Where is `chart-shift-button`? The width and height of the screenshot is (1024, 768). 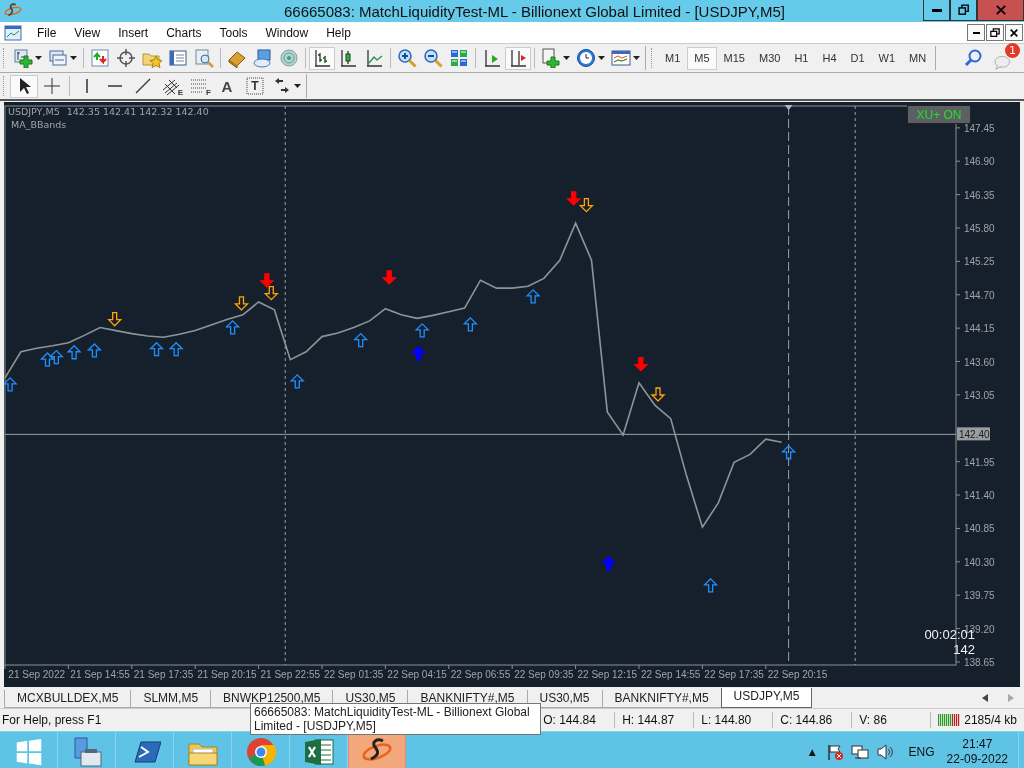 chart-shift-button is located at coordinates (518, 58).